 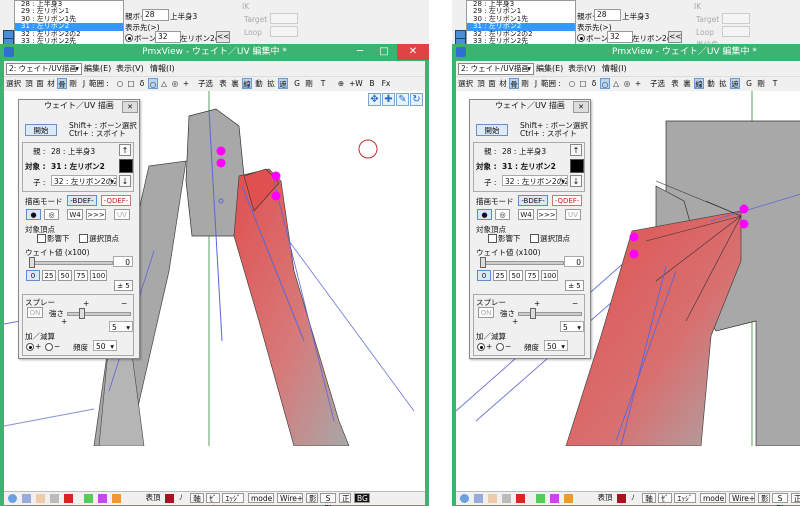 I want to click on status-no: ﾉ, so click(x=181, y=498).